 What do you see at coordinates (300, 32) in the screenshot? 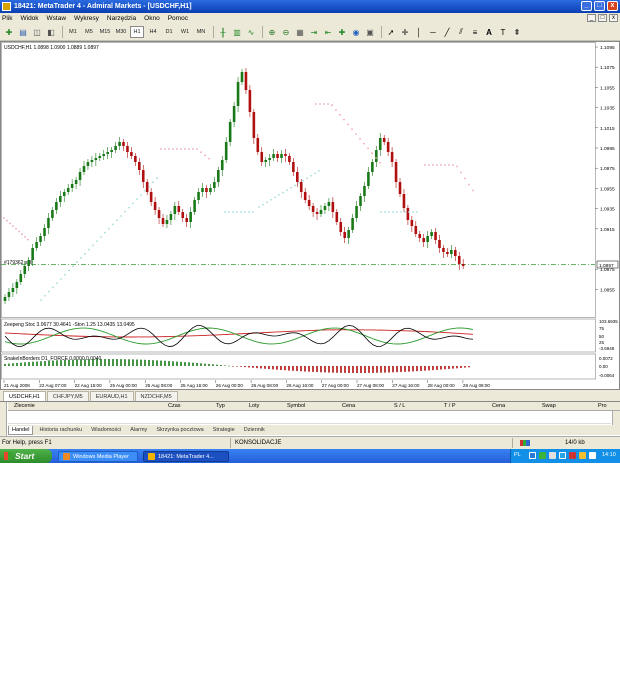
I see `tile-windows-icon: ▦` at bounding box center [300, 32].